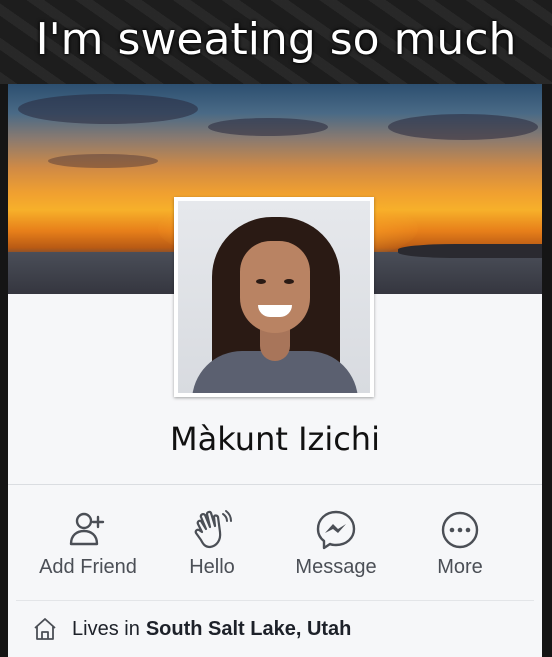  I want to click on message-label: Message, so click(336, 567).